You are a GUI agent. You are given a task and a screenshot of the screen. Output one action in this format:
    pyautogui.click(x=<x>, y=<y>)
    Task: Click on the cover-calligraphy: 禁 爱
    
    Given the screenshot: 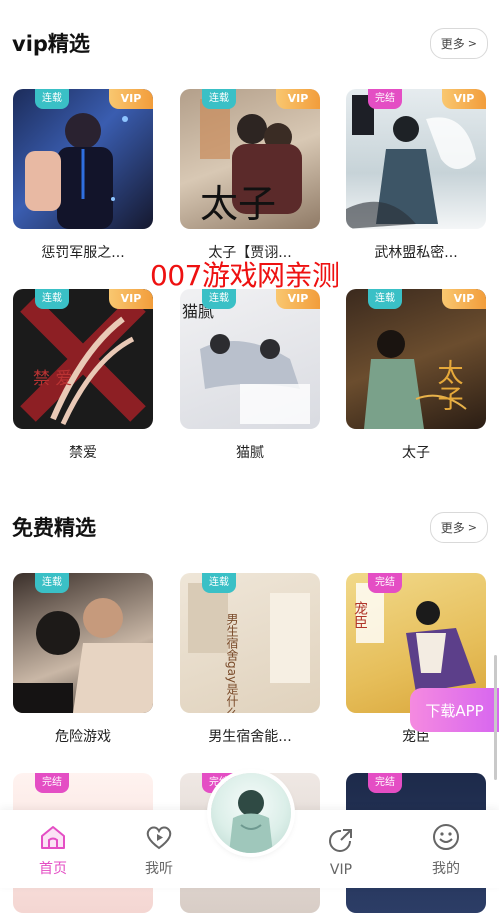 What is the action you would take?
    pyautogui.click(x=52, y=379)
    